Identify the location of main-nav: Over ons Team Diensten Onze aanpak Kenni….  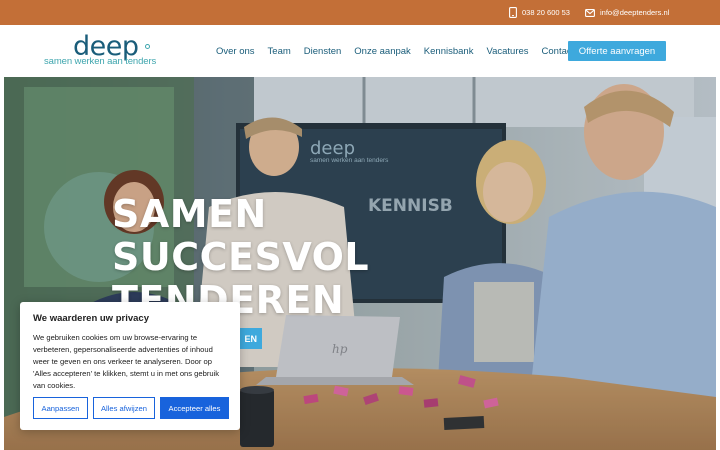
(401, 51).